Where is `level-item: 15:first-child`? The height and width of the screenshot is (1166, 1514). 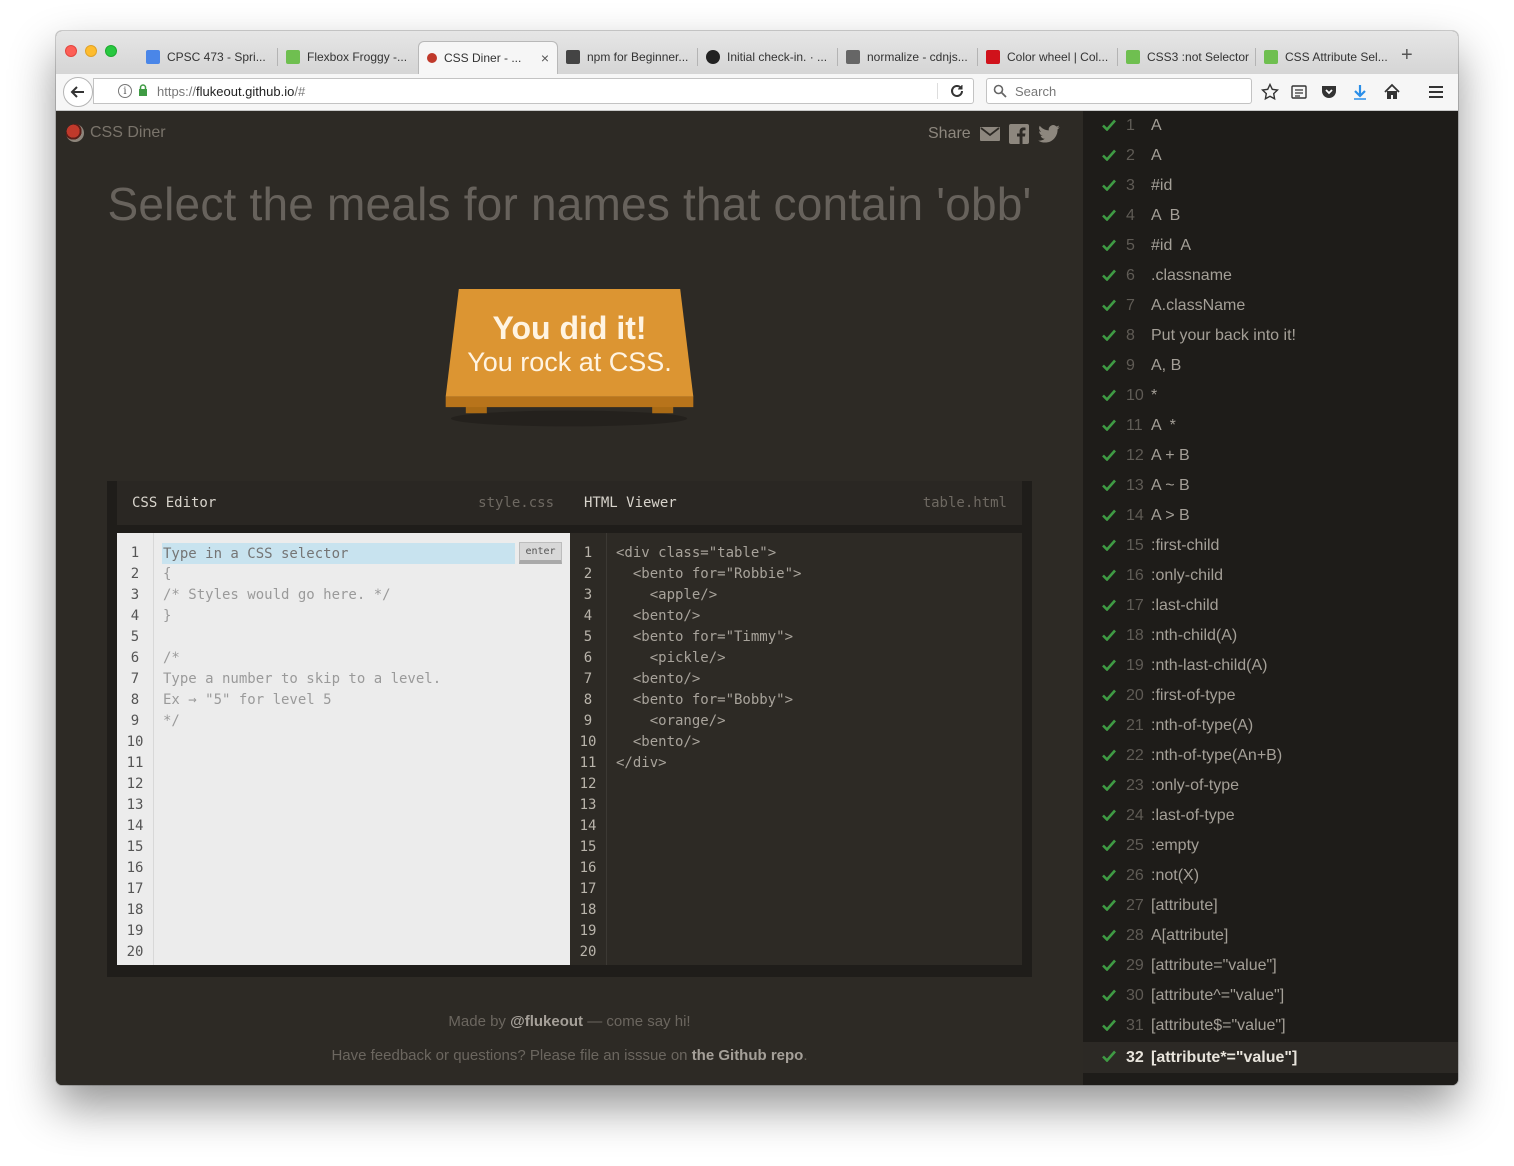 level-item: 15:first-child is located at coordinates (1270, 546).